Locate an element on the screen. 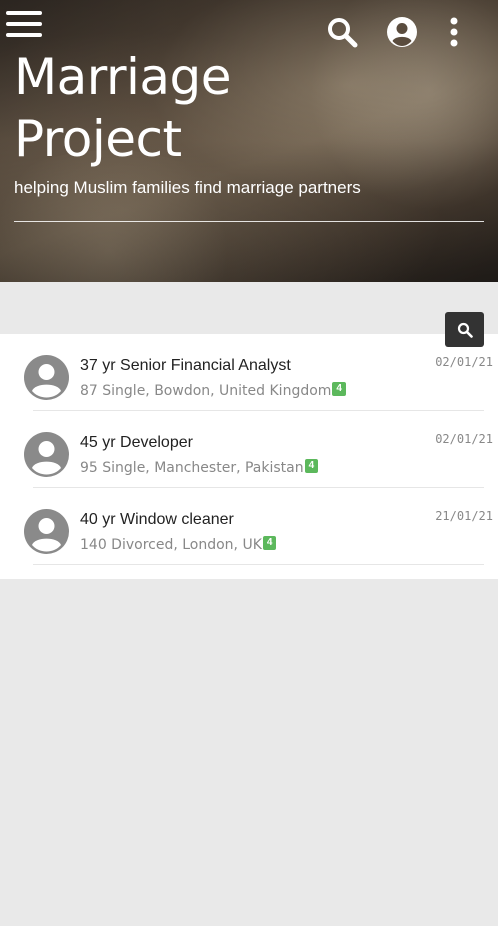  profile-title: 37 yr Senior Financial Analyst is located at coordinates (185, 365).